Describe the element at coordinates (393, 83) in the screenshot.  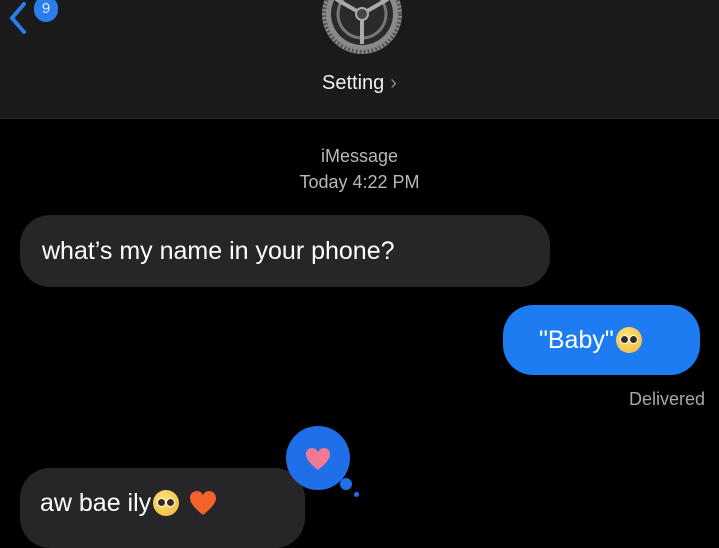
I see `chevron-right-icon: ›` at that location.